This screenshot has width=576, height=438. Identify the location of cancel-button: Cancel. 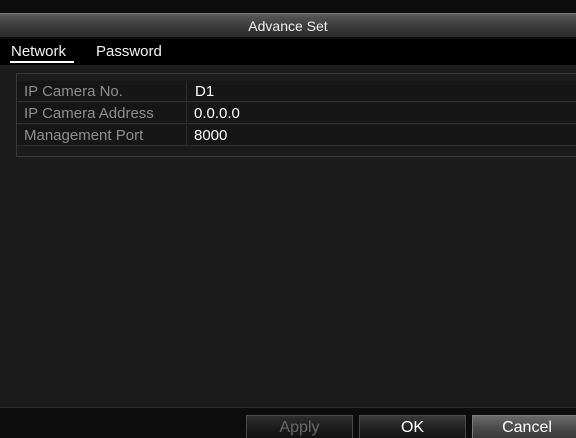
(524, 426).